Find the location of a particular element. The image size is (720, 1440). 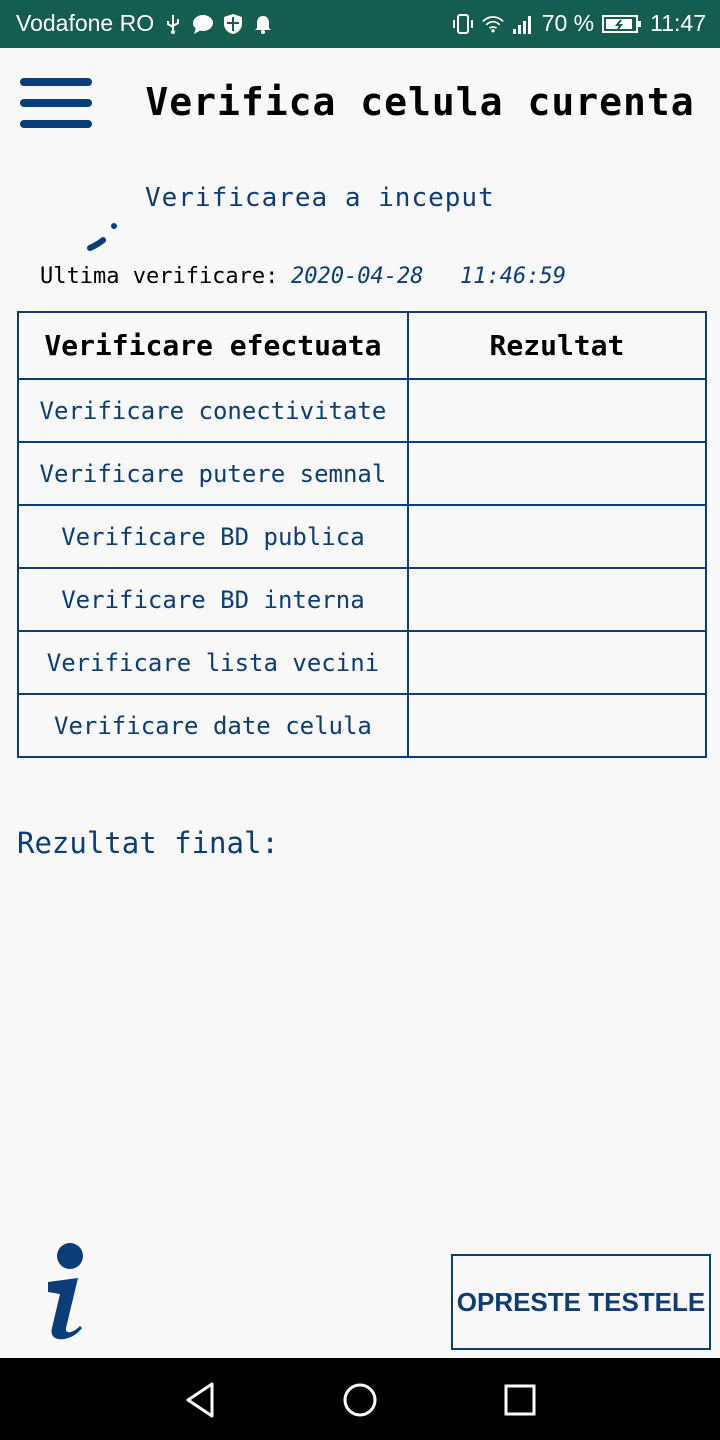

table-row: Verificare BD interna is located at coordinates (362, 599).